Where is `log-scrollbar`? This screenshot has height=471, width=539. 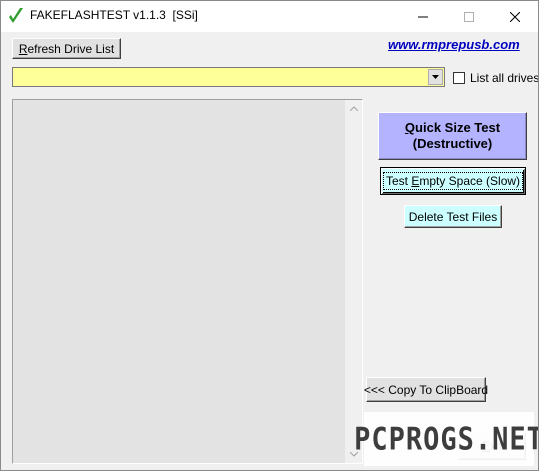
log-scrollbar is located at coordinates (353, 281).